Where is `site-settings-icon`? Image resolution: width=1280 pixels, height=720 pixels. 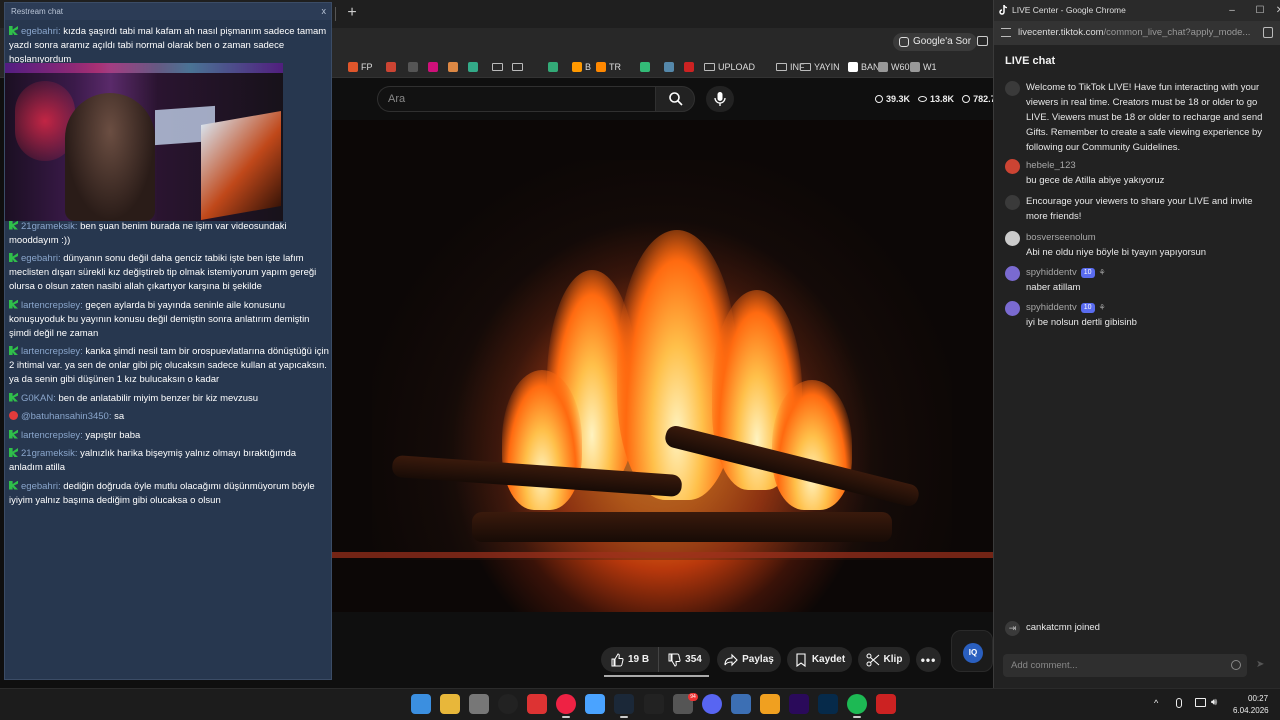 site-settings-icon is located at coordinates (1006, 32).